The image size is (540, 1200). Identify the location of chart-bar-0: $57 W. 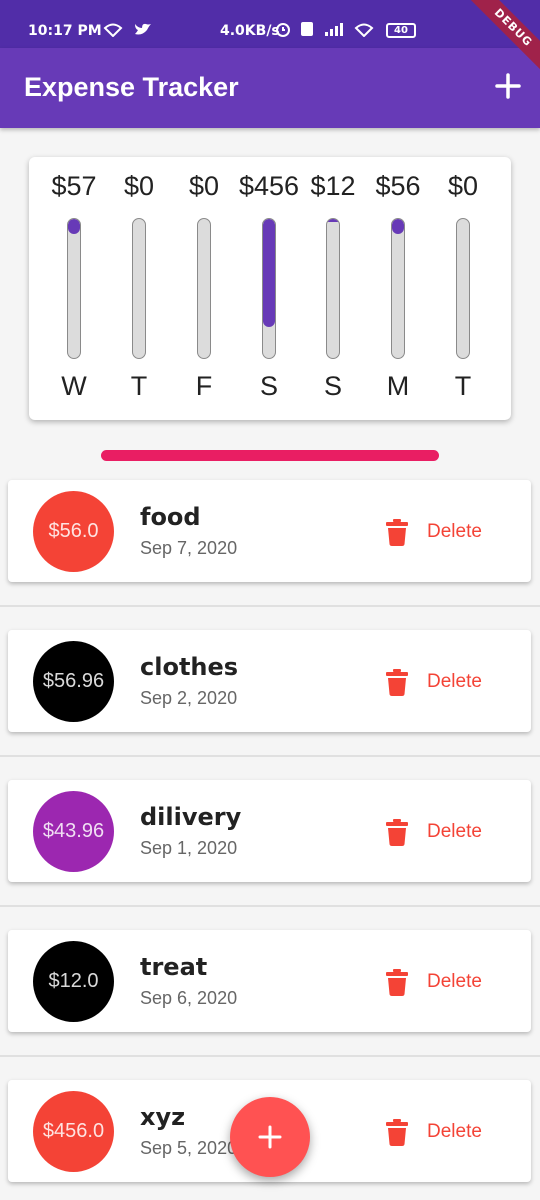
(74, 288).